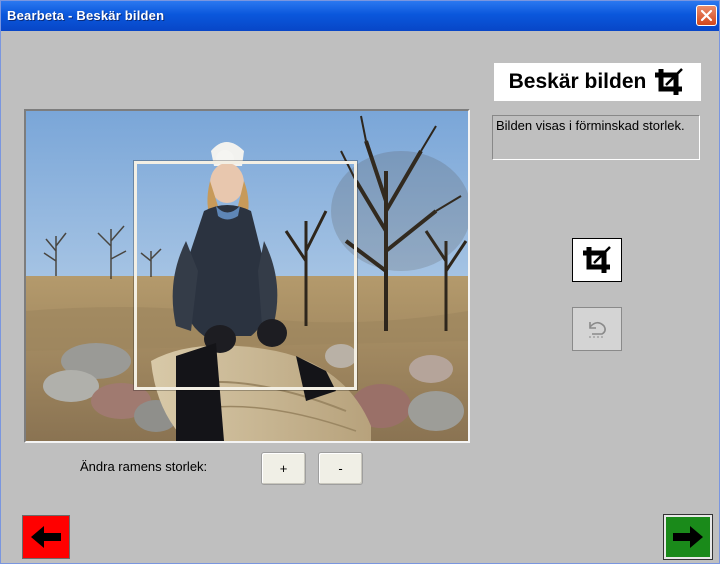 Image resolution: width=720 pixels, height=564 pixels. Describe the element at coordinates (596, 137) in the screenshot. I see `info-message: Bilden visas i förminskad storlek.` at that location.